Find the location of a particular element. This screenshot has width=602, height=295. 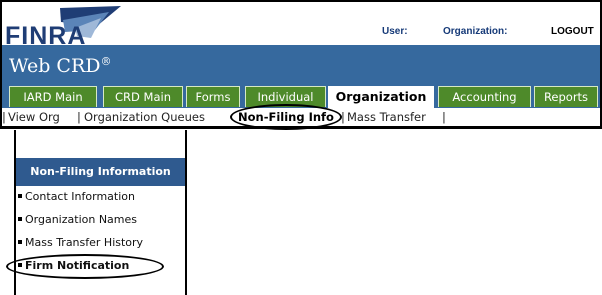

sidebar-item-label: Mass Transfer History is located at coordinates (84, 242).